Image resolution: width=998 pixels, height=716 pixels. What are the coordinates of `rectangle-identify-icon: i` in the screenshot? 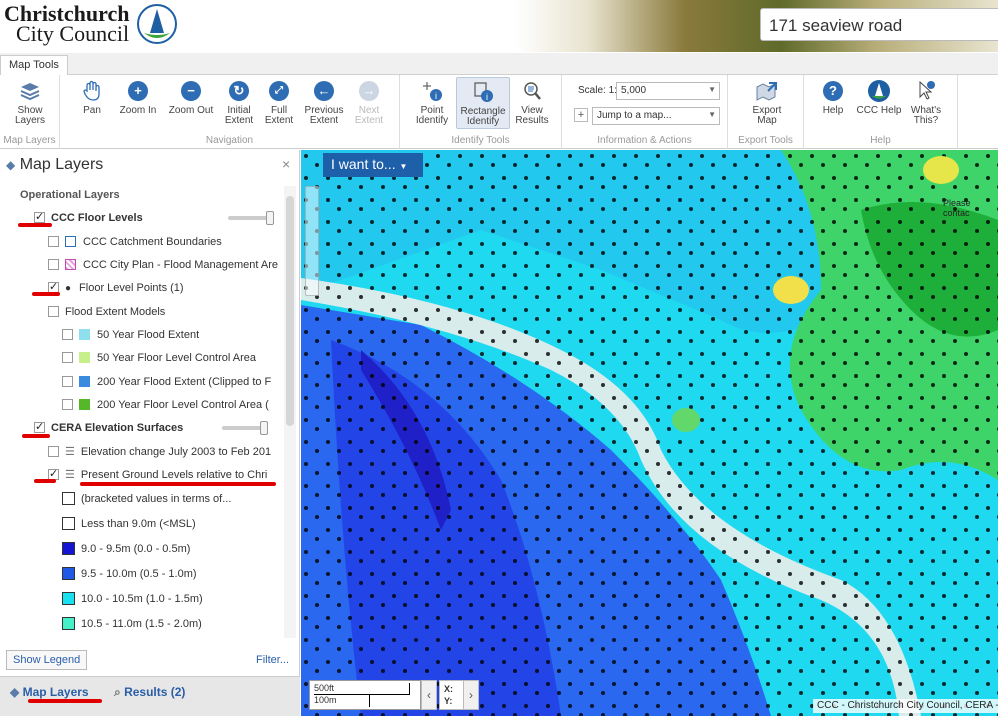 It's located at (483, 92).